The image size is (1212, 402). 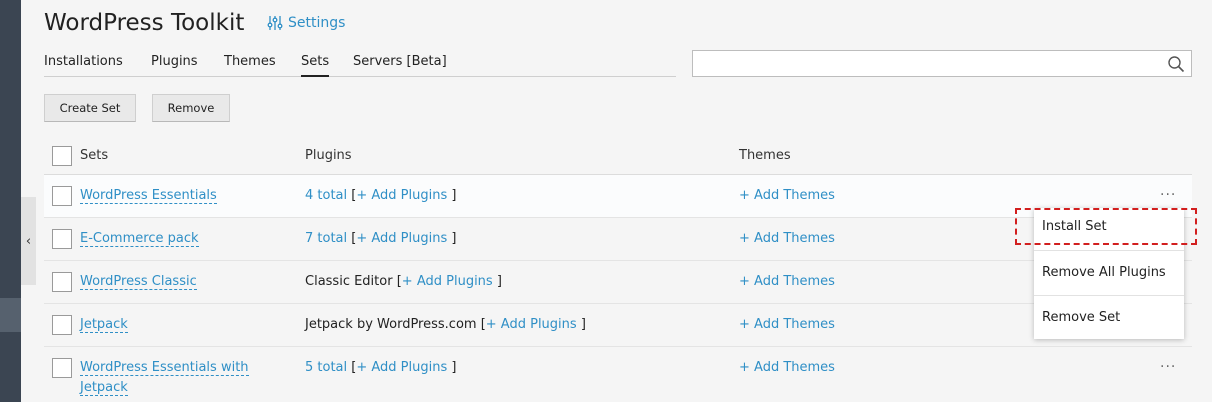 I want to click on set-name-link-line1: WordPress Essentials with, so click(x=164, y=368).